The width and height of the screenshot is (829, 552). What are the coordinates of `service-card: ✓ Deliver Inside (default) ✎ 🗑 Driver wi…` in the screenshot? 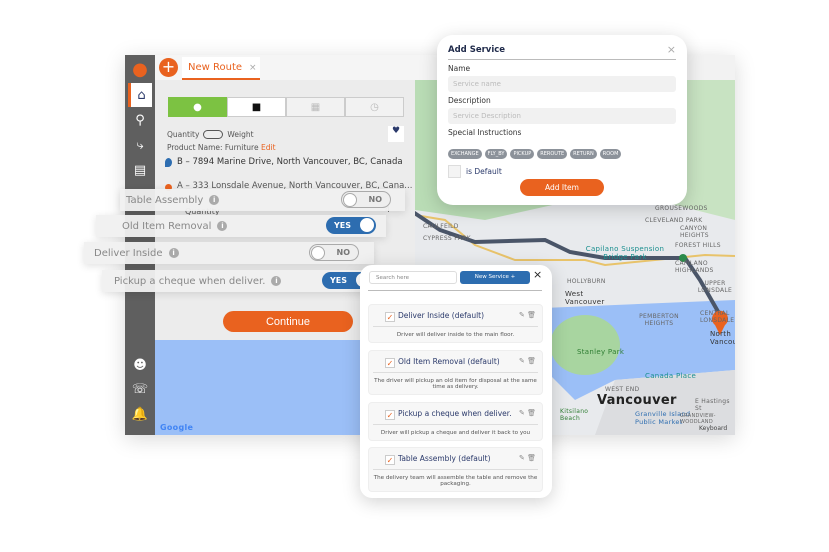 It's located at (455, 323).